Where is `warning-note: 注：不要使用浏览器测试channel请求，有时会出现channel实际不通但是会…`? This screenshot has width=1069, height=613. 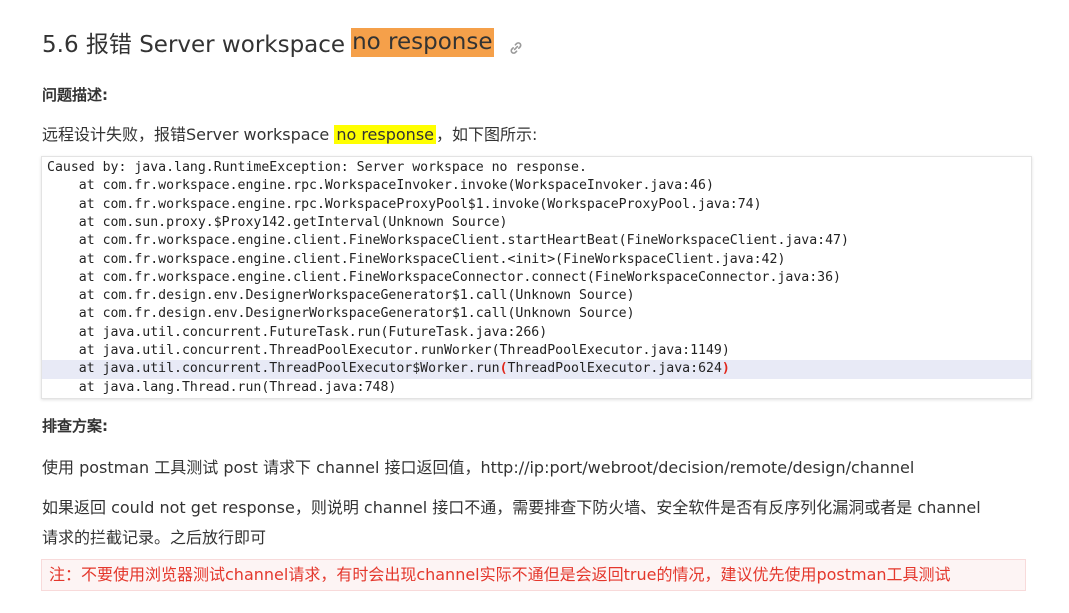
warning-note: 注：不要使用浏览器测试channel请求，有时会出现channel实际不通但是会… is located at coordinates (533, 575).